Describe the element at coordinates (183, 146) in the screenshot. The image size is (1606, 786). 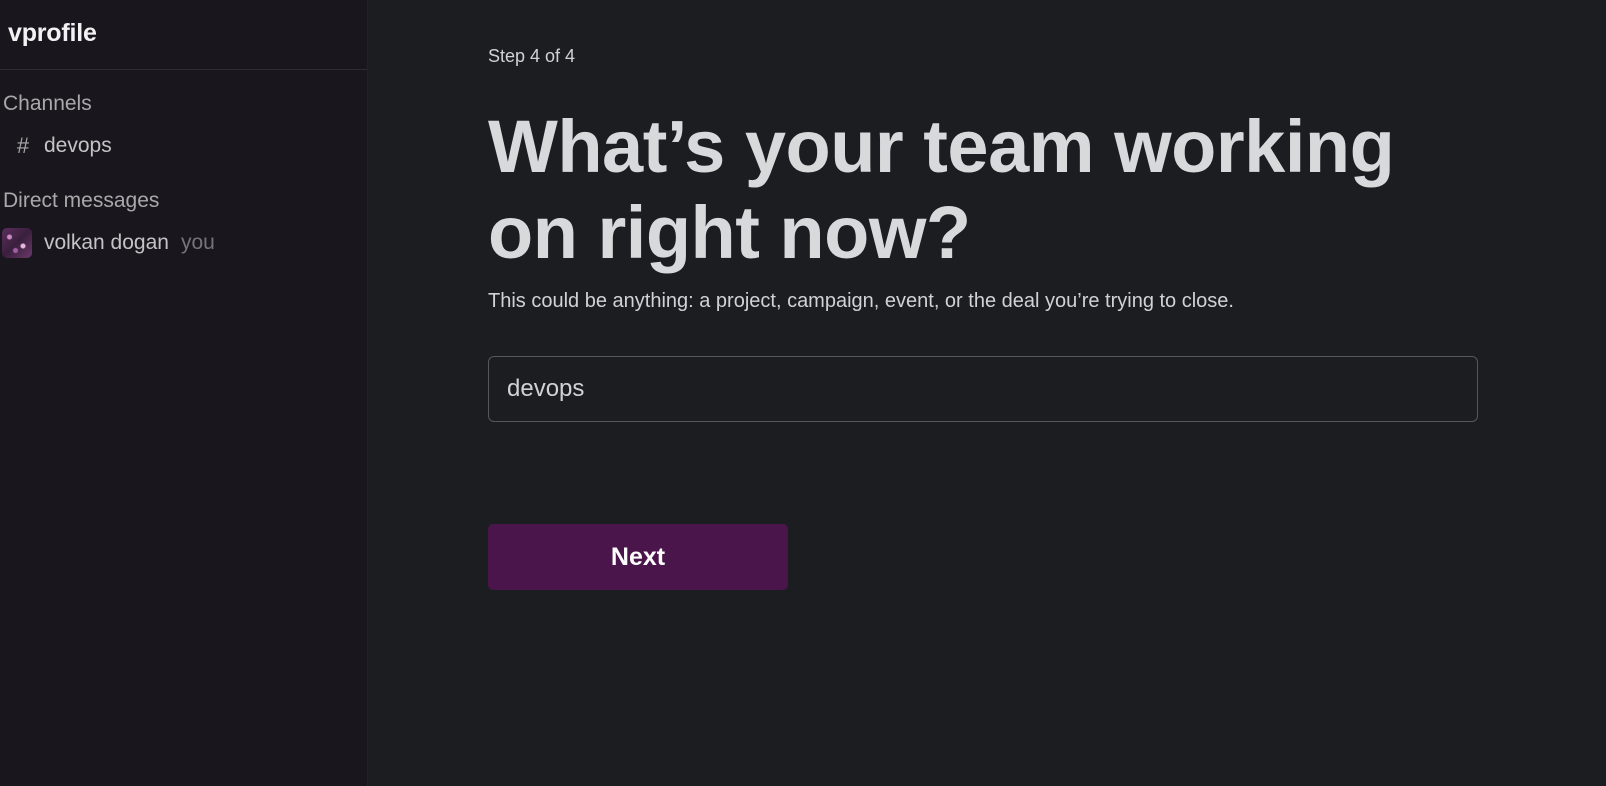
I see `sidebar-item-devops: # devops` at that location.